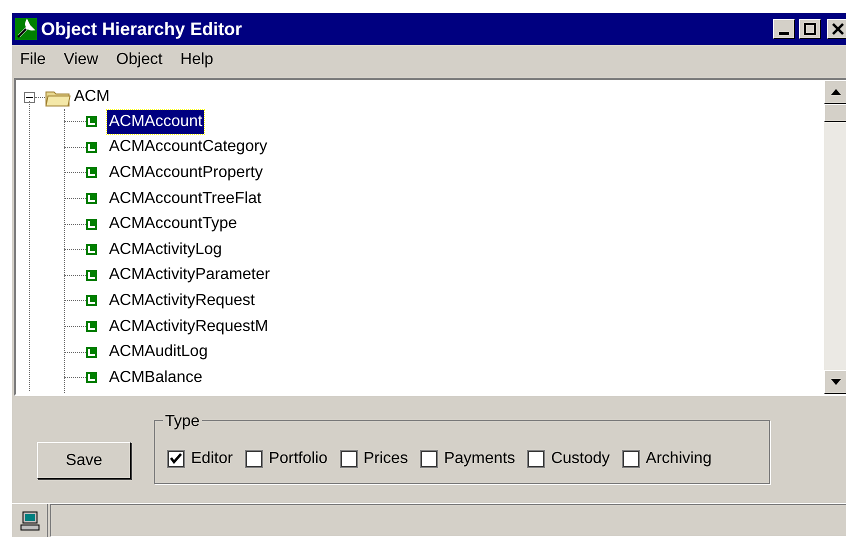 This screenshot has height=537, width=846. I want to click on type-checkbox: Custody, so click(568, 459).